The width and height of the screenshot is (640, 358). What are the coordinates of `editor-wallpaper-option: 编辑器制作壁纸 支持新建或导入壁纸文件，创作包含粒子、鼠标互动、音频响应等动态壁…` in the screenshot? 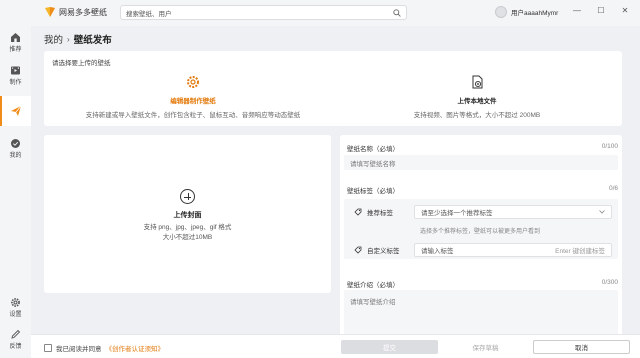 It's located at (193, 96).